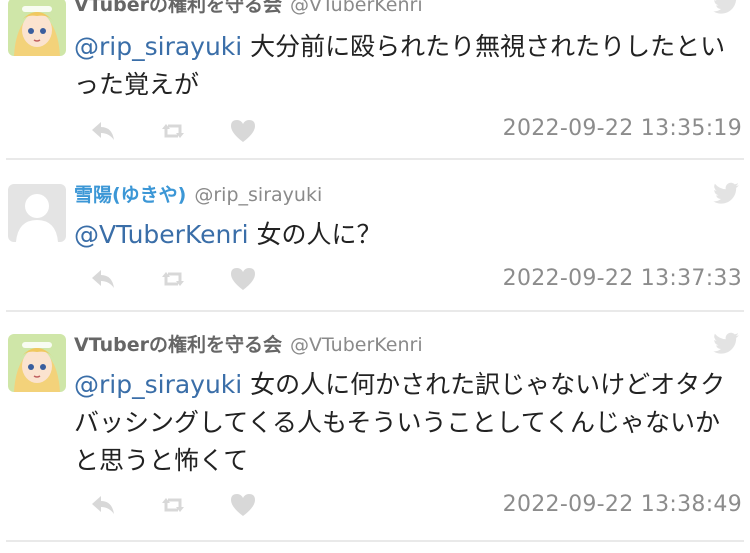 This screenshot has width=750, height=553. What do you see at coordinates (400, 65) in the screenshot?
I see `tweet-text: @rip_sirayuki 大分前に殴られたり無視されたりしたといった覚えが` at bounding box center [400, 65].